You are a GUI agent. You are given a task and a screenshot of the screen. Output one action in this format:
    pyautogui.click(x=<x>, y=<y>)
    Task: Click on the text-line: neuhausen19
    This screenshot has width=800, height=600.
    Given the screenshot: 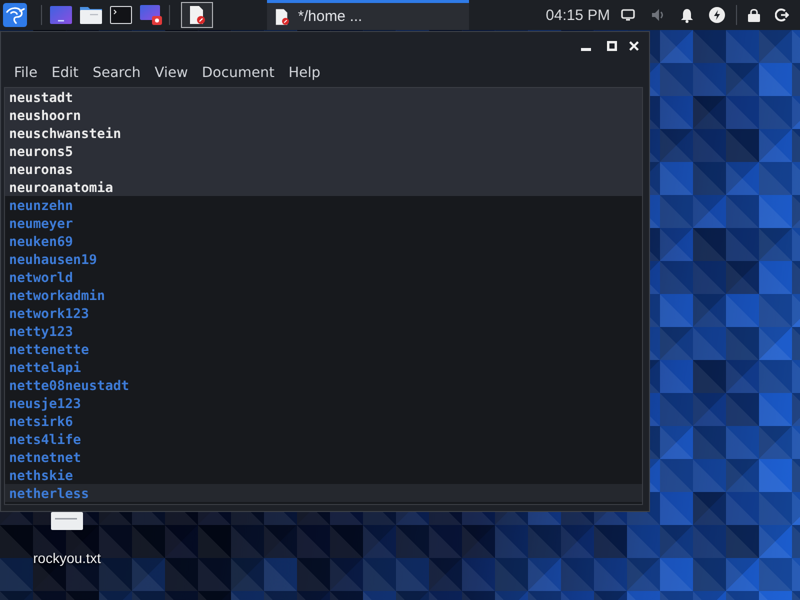 What is the action you would take?
    pyautogui.click(x=53, y=260)
    